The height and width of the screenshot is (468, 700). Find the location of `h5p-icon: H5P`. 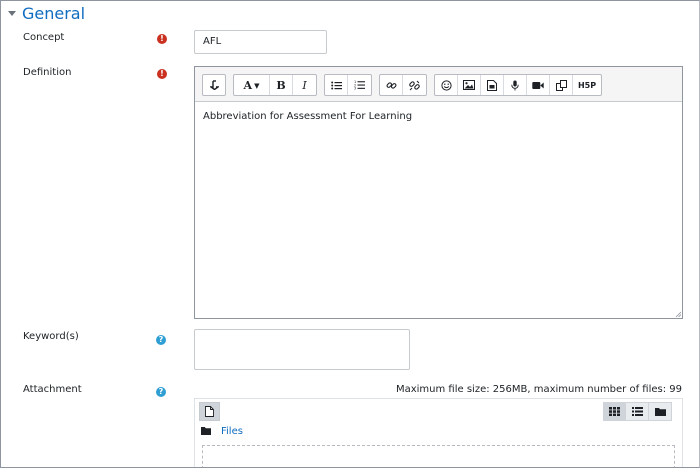

h5p-icon: H5P is located at coordinates (587, 85).